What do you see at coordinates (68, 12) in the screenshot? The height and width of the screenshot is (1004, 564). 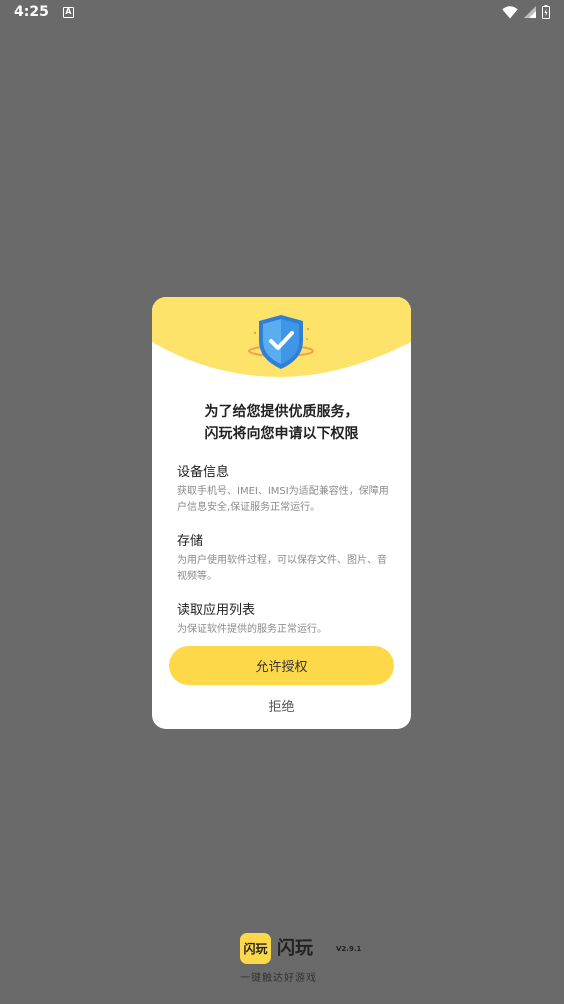 I see `notification-app-icon: A` at bounding box center [68, 12].